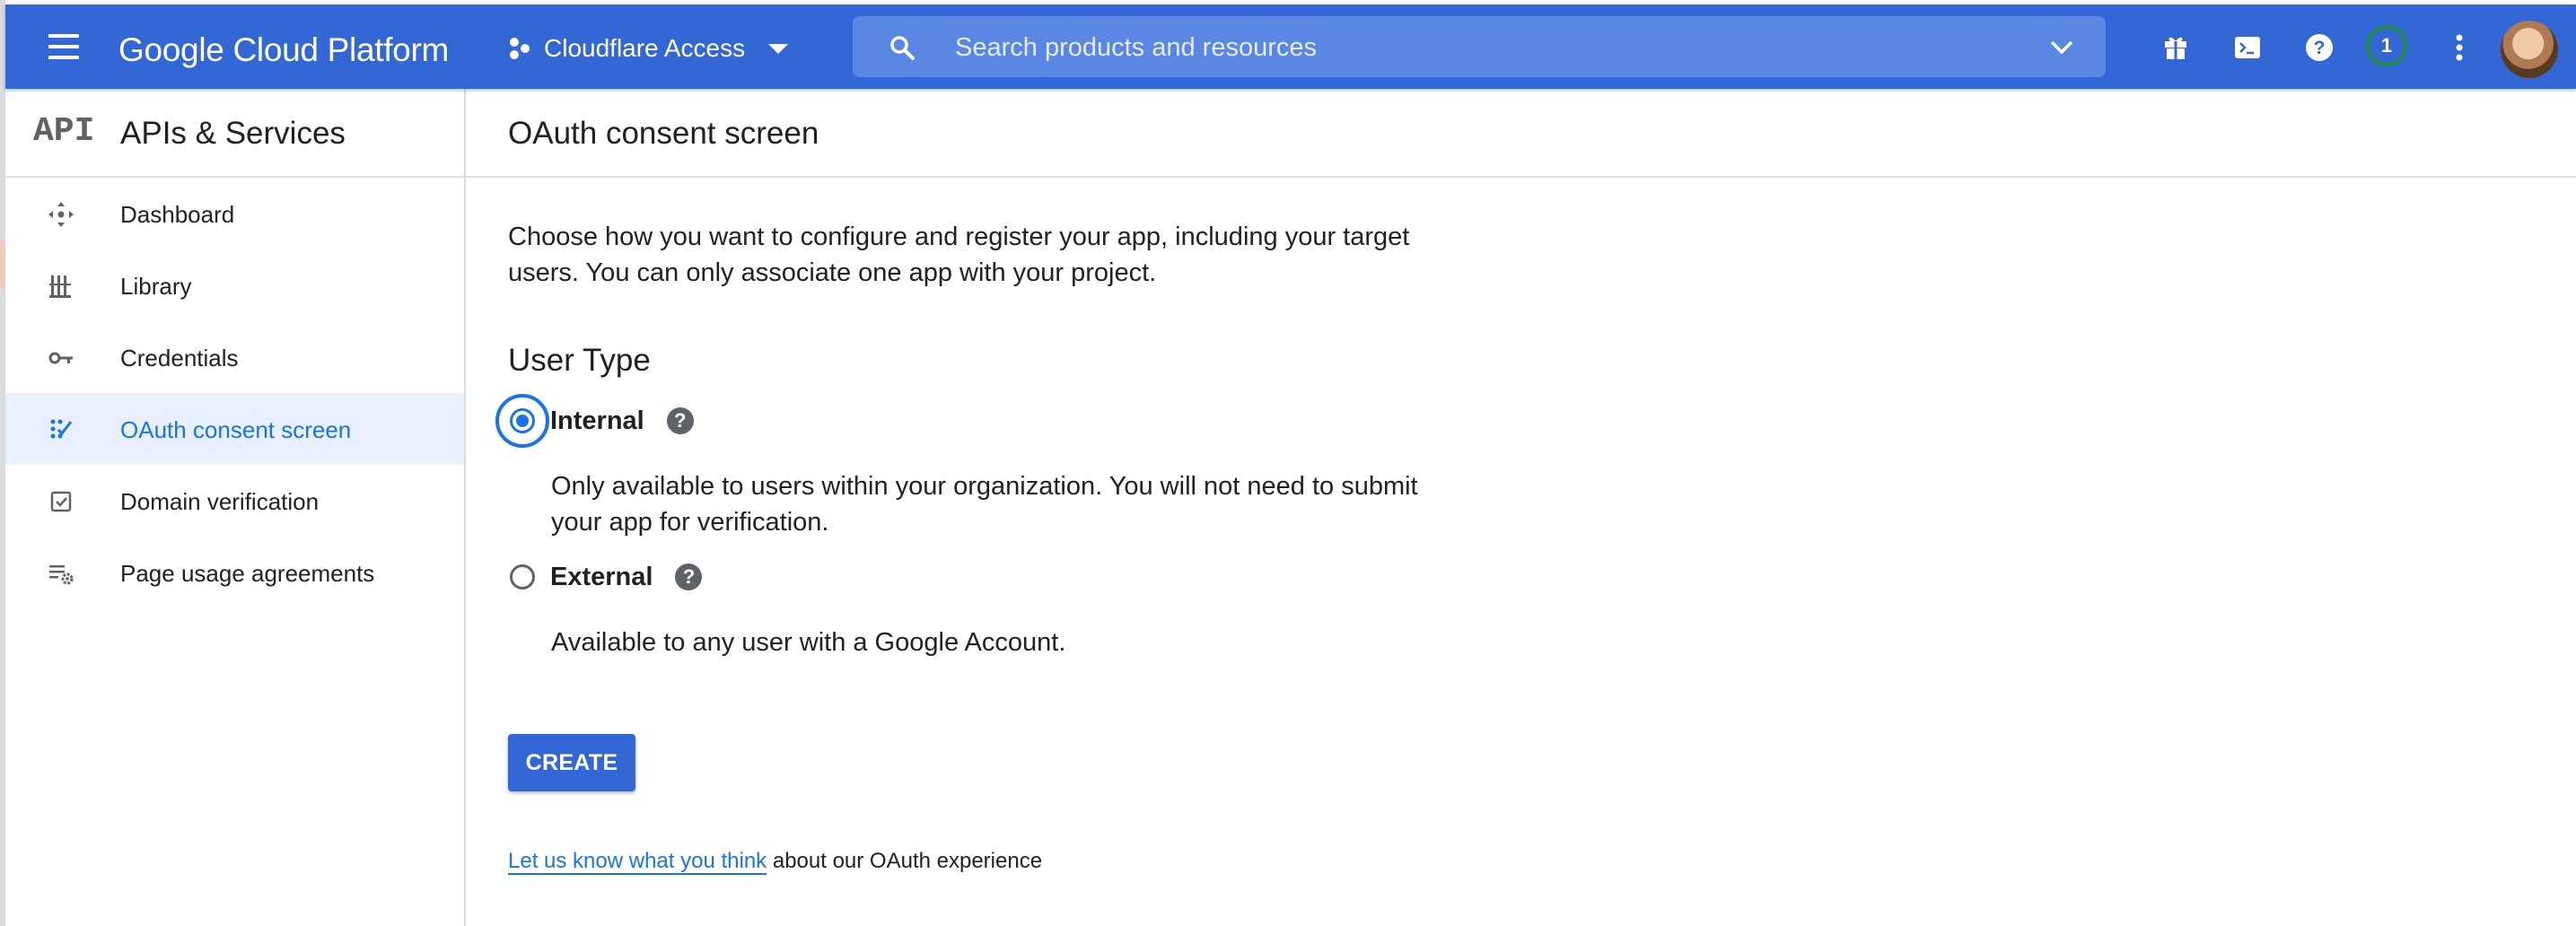 The height and width of the screenshot is (926, 2576). What do you see at coordinates (62, 575) in the screenshot?
I see `settings-list-icon` at bounding box center [62, 575].